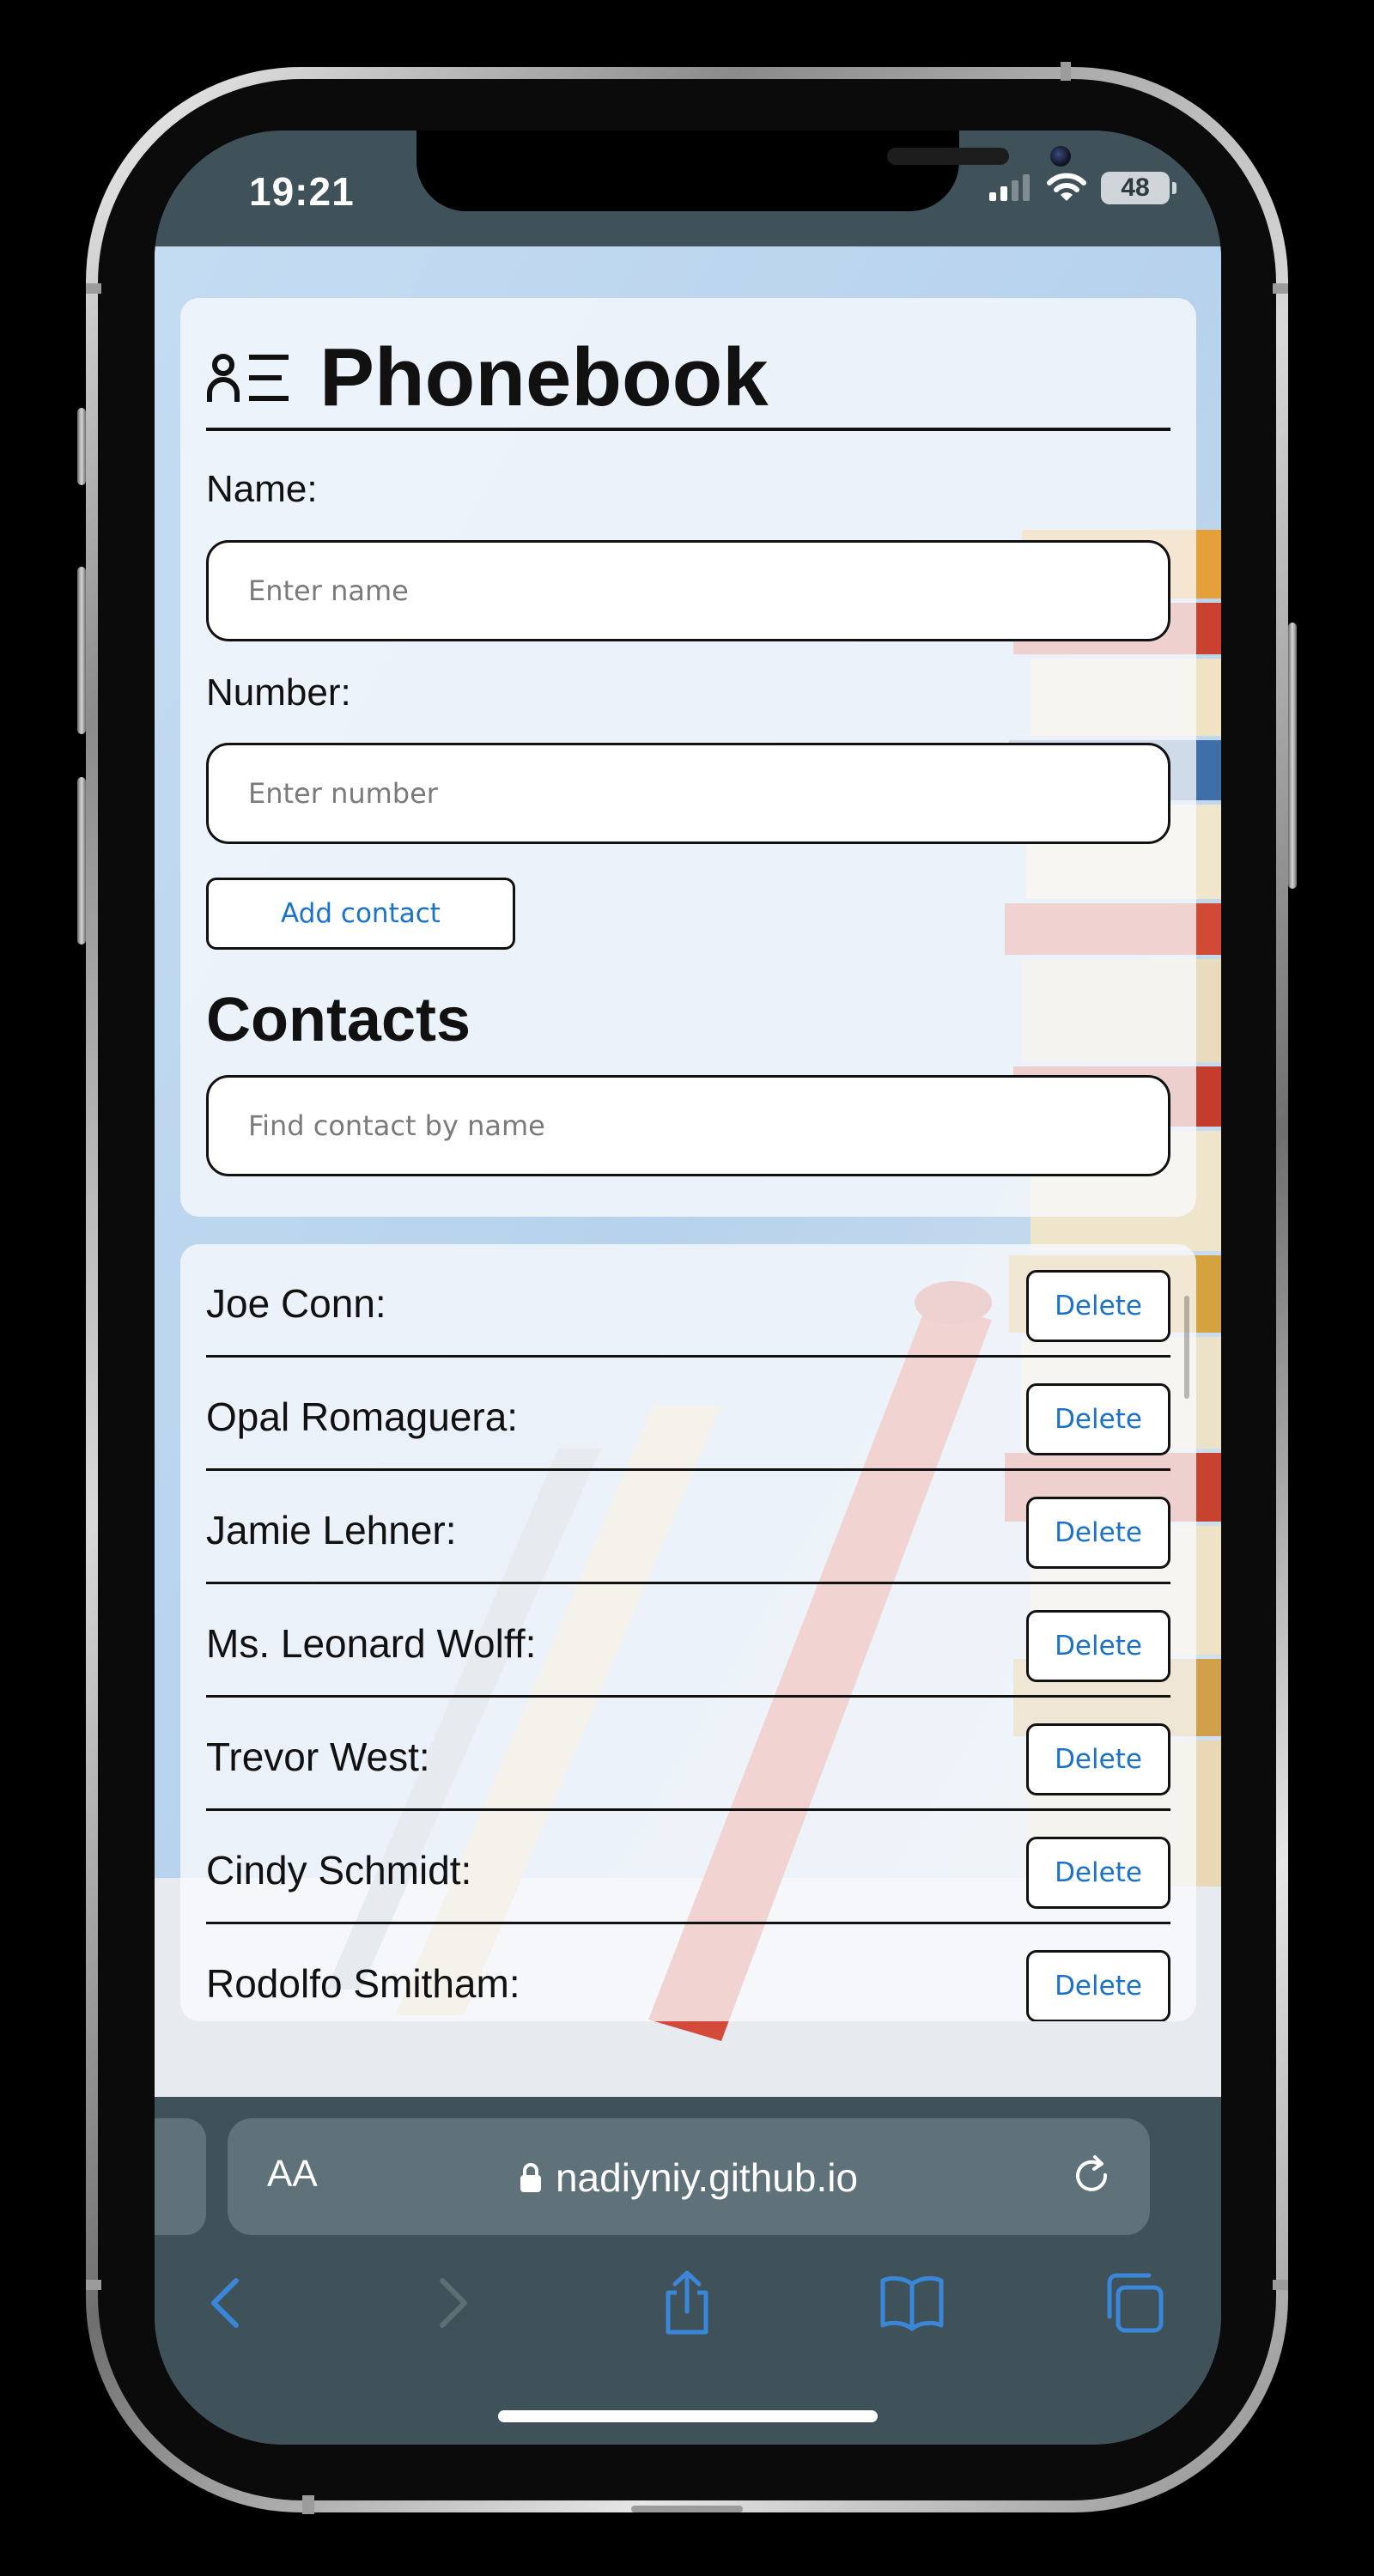 This screenshot has height=2576, width=1374. Describe the element at coordinates (688, 2416) in the screenshot. I see `home-indicator` at that location.